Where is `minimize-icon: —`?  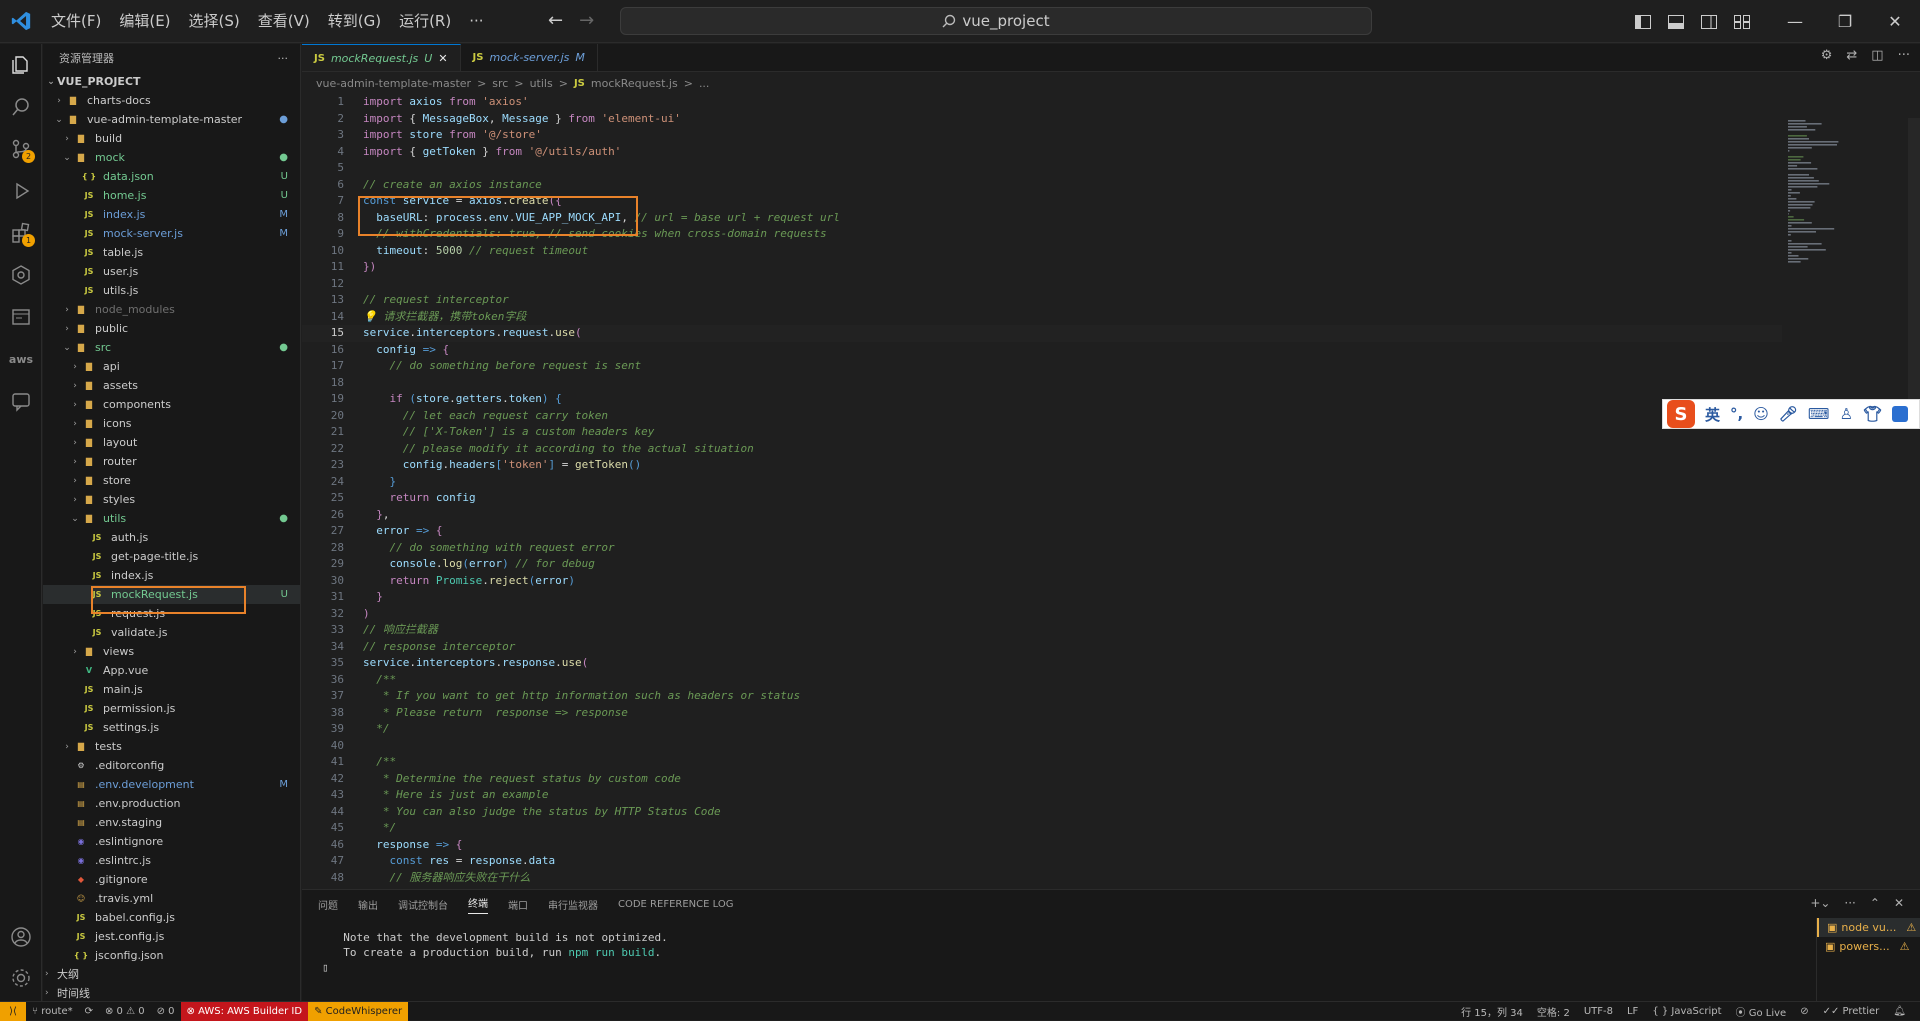
minimize-icon: — is located at coordinates (1795, 21).